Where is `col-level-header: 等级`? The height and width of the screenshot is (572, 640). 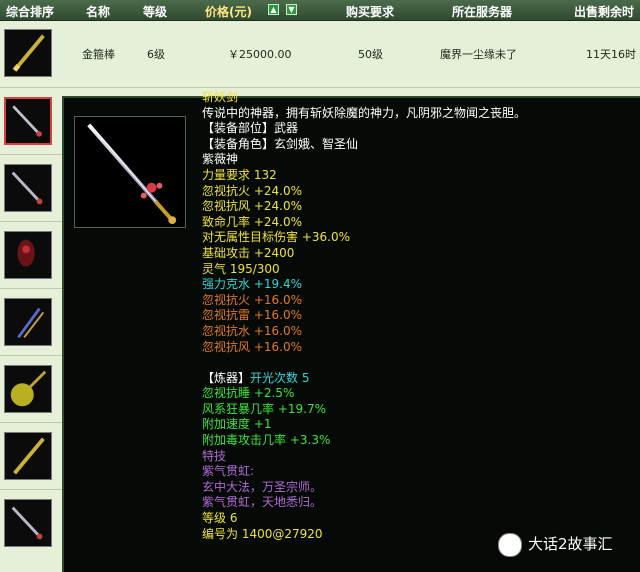 col-level-header: 等级 is located at coordinates (155, 12).